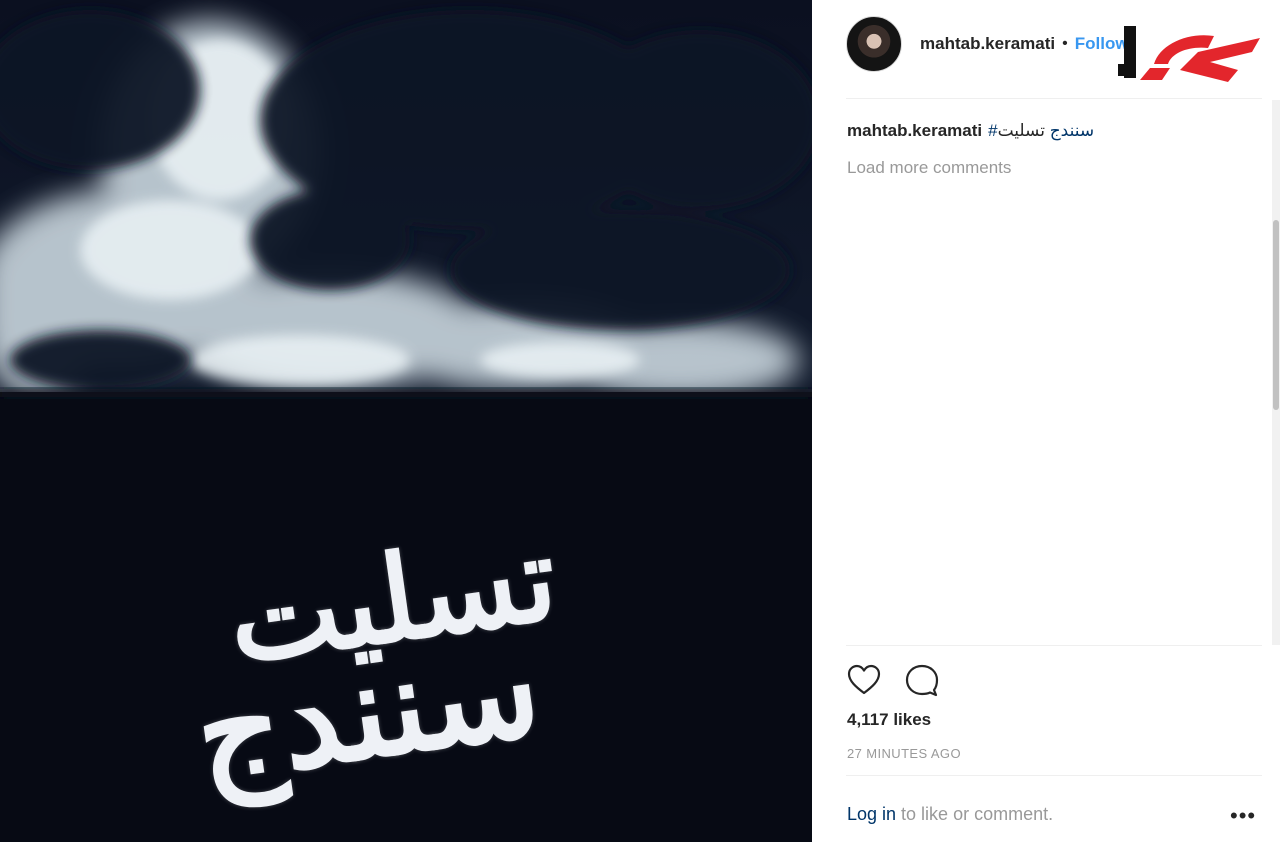 Image resolution: width=1280 pixels, height=842 pixels. What do you see at coordinates (893, 680) in the screenshot?
I see `post-actions` at bounding box center [893, 680].